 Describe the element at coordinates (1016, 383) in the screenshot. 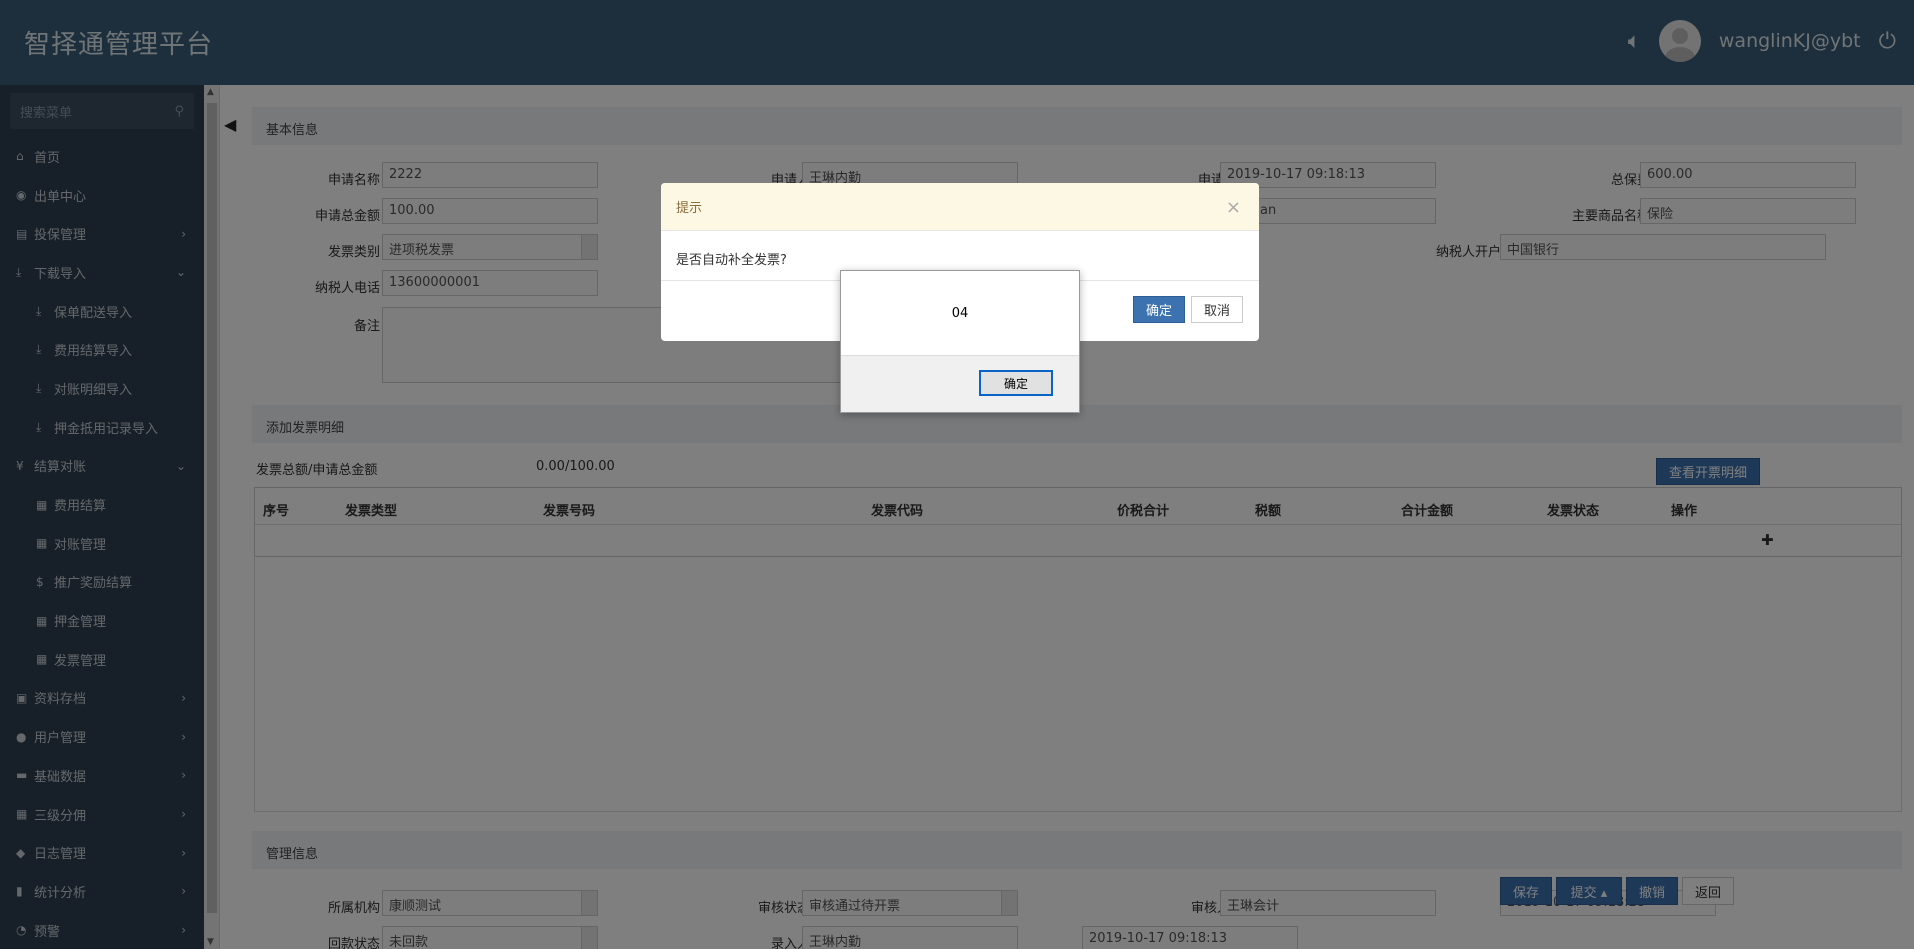

I see `alert-ok-button: 确定` at that location.